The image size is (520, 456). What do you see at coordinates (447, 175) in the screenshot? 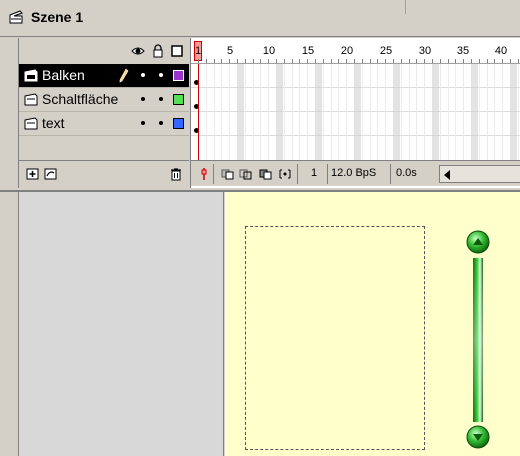
I see `scroll-left-icon` at bounding box center [447, 175].